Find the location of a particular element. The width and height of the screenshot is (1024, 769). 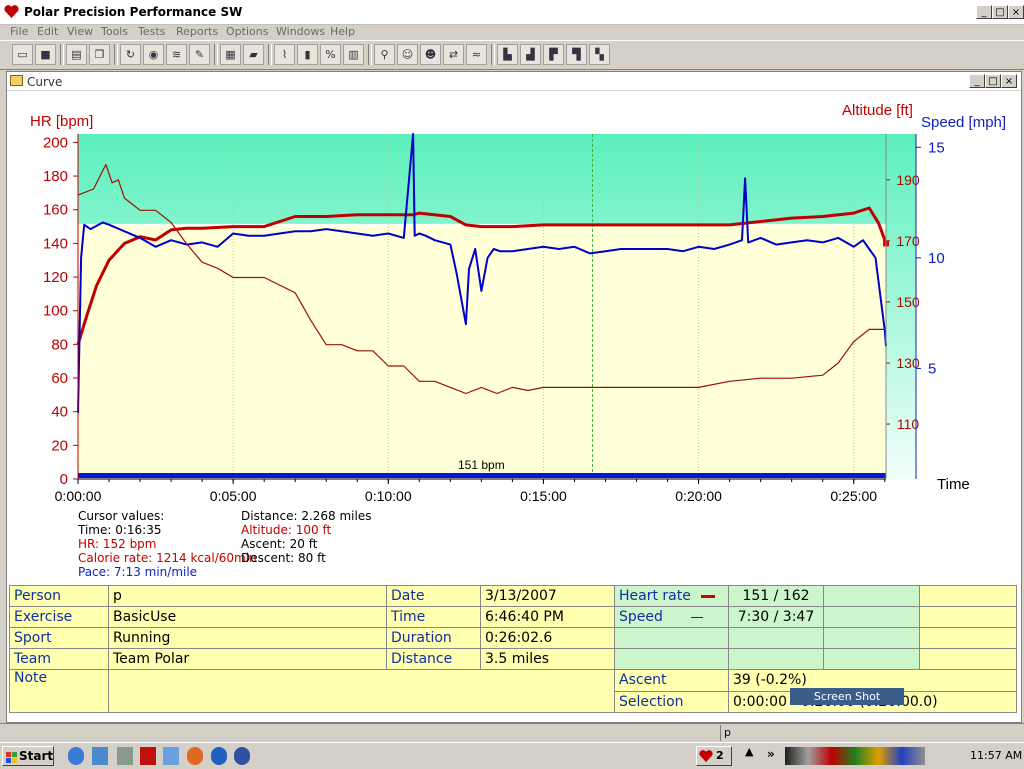

taskbar-polar-group: 2 is located at coordinates (714, 756).